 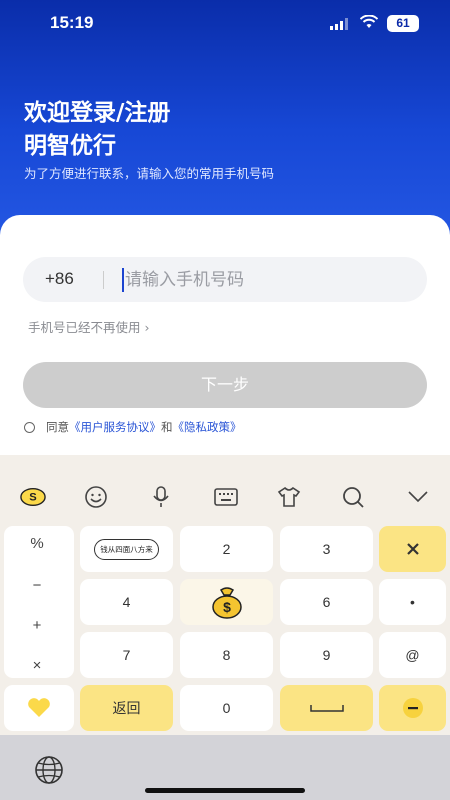 What do you see at coordinates (126, 602) in the screenshot?
I see `key-4: 4` at bounding box center [126, 602].